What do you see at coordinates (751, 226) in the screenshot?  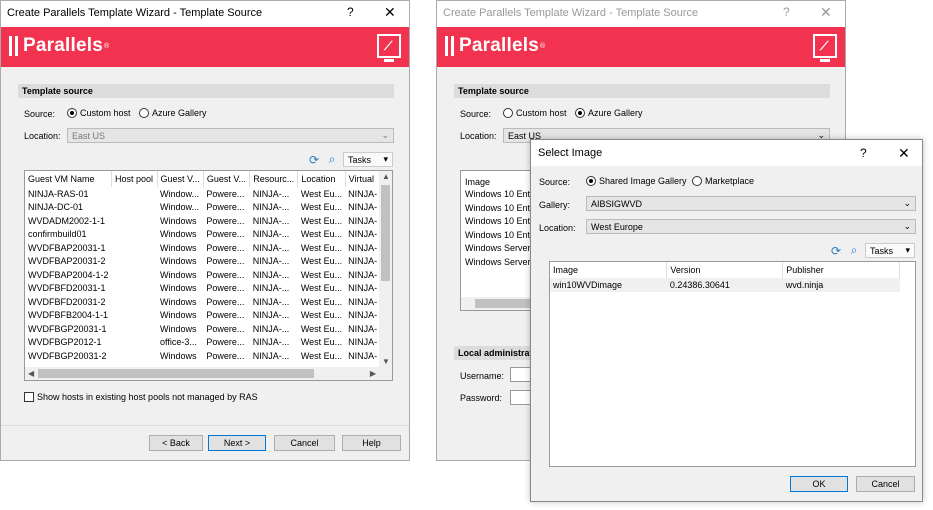 I see `location-select: West Europe ⌄` at bounding box center [751, 226].